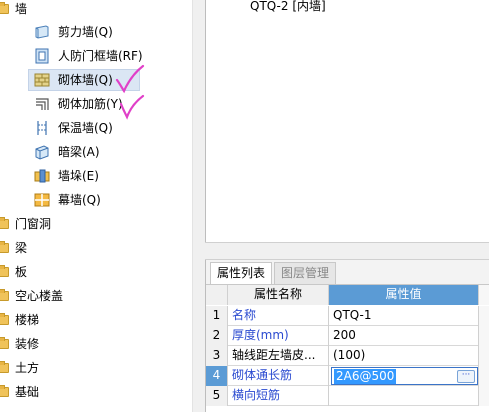  What do you see at coordinates (39, 296) in the screenshot?
I see `tree-category-label: 空心楼盖` at bounding box center [39, 296].